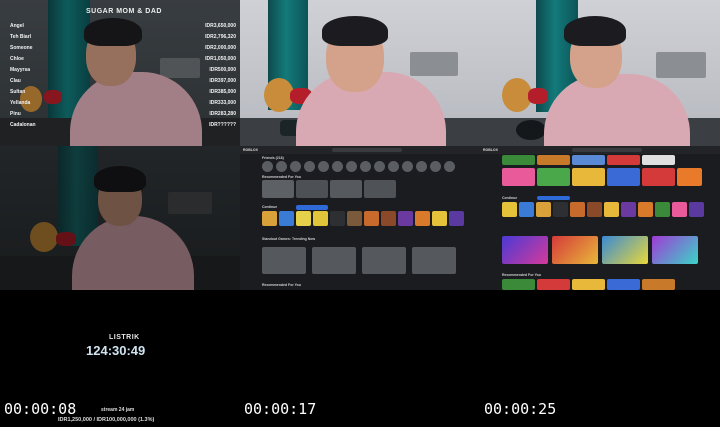 This screenshot has width=720, height=427. What do you see at coordinates (124, 11) in the screenshot?
I see `leaderboard-title: SUGAR MOM & DAD` at bounding box center [124, 11].